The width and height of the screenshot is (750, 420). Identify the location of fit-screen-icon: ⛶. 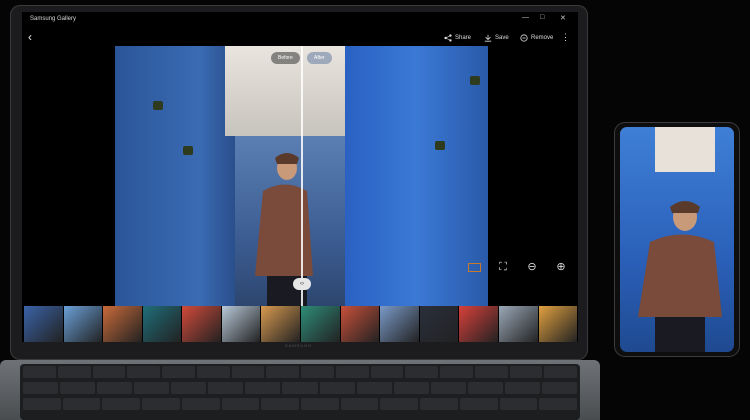
(503, 267).